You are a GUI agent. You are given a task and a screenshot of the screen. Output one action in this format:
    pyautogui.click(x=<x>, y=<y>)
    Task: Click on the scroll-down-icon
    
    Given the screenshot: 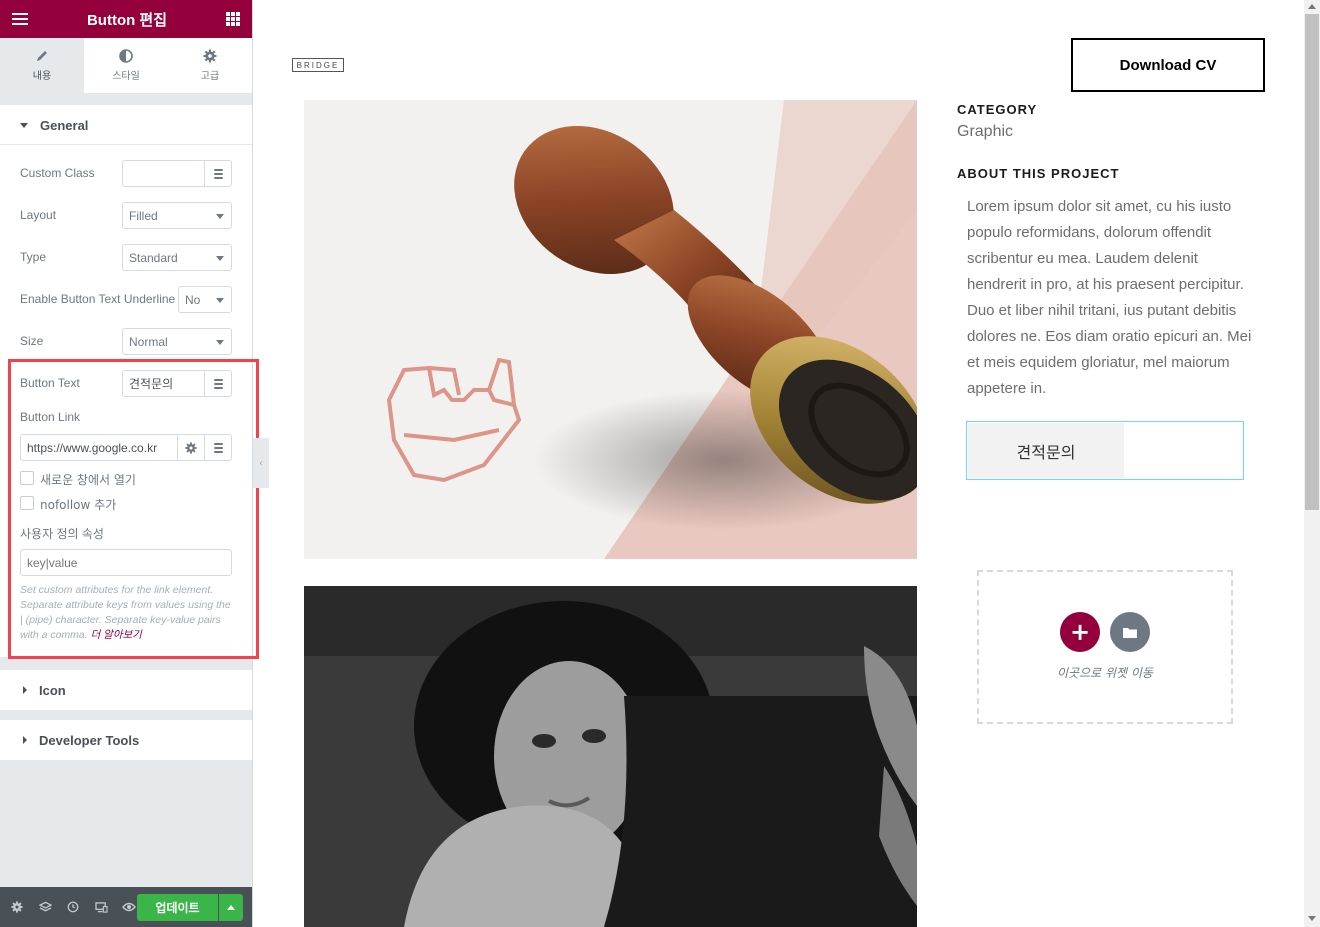 What is the action you would take?
    pyautogui.click(x=1312, y=918)
    